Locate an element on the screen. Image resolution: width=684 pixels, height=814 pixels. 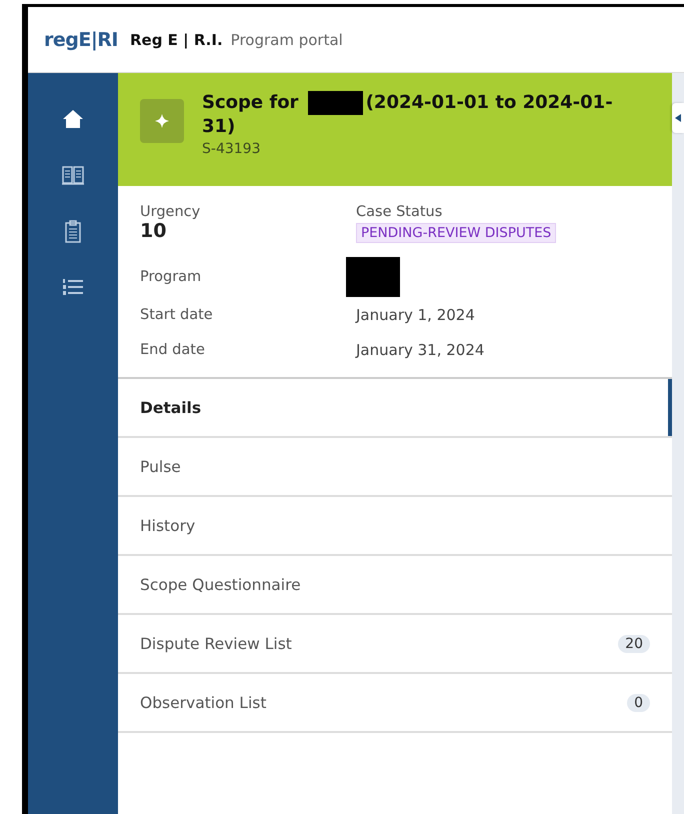
field-value: January 1, 2024 is located at coordinates (416, 315).